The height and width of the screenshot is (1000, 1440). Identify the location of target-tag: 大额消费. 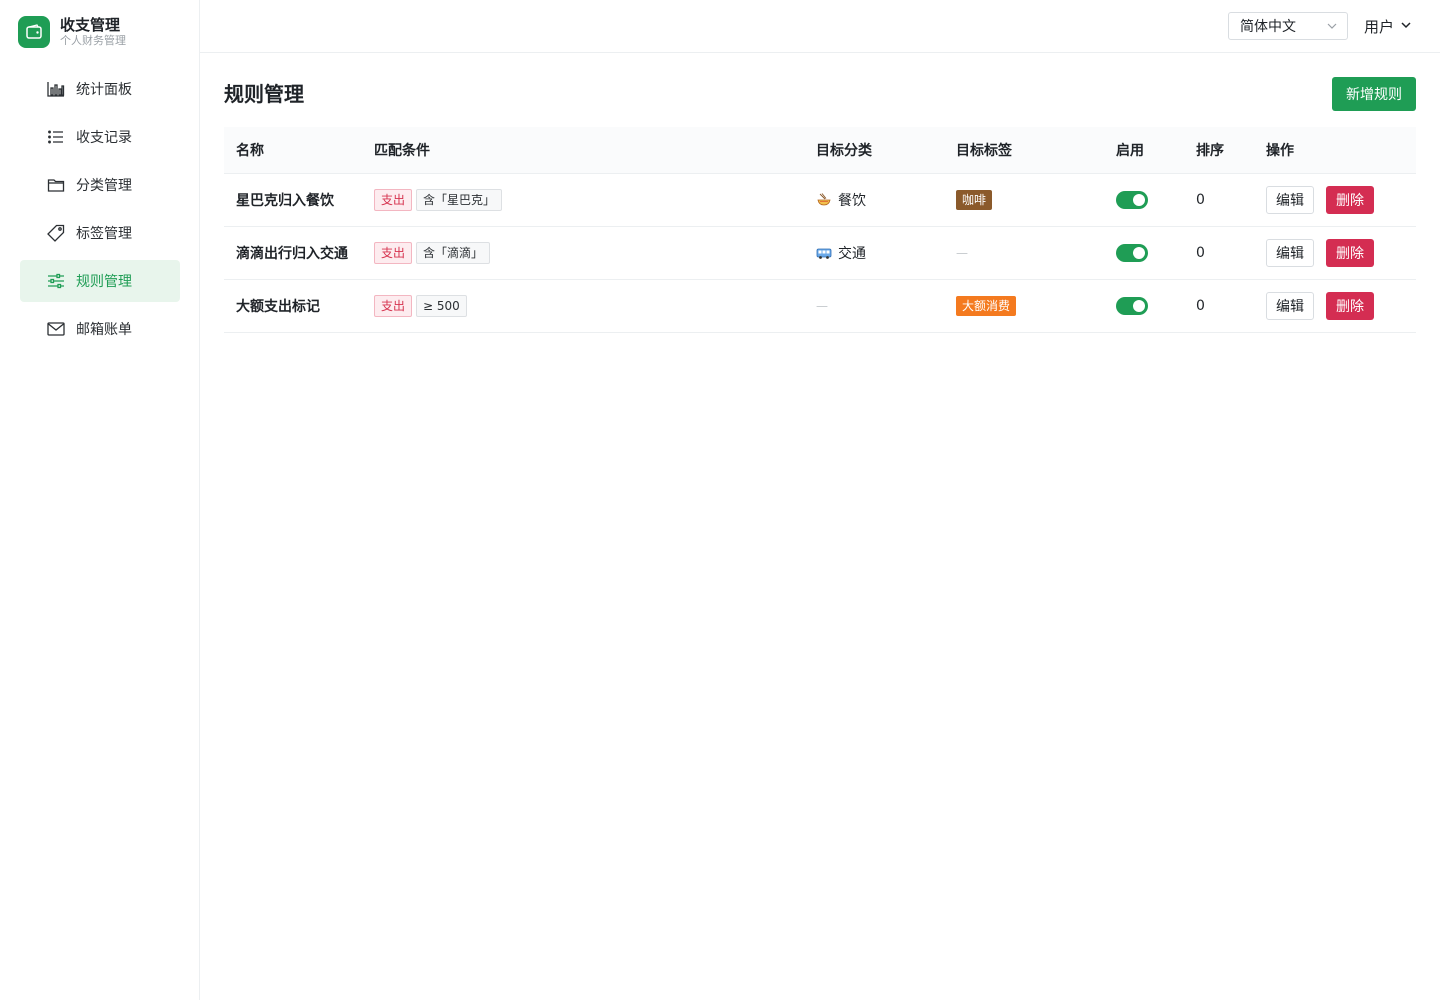
(1036, 306).